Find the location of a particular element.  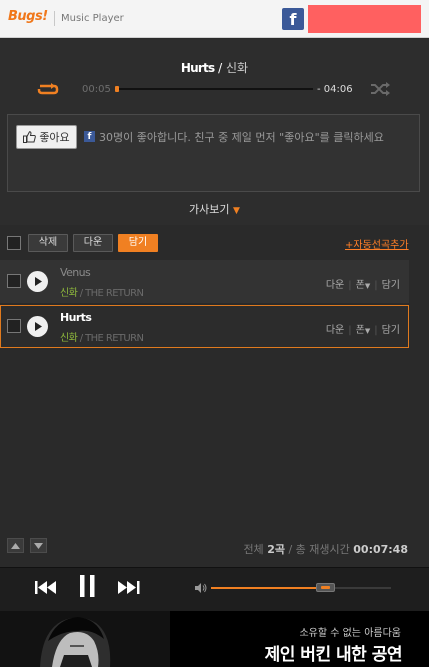

facebook-small-icon: f is located at coordinates (89, 136).